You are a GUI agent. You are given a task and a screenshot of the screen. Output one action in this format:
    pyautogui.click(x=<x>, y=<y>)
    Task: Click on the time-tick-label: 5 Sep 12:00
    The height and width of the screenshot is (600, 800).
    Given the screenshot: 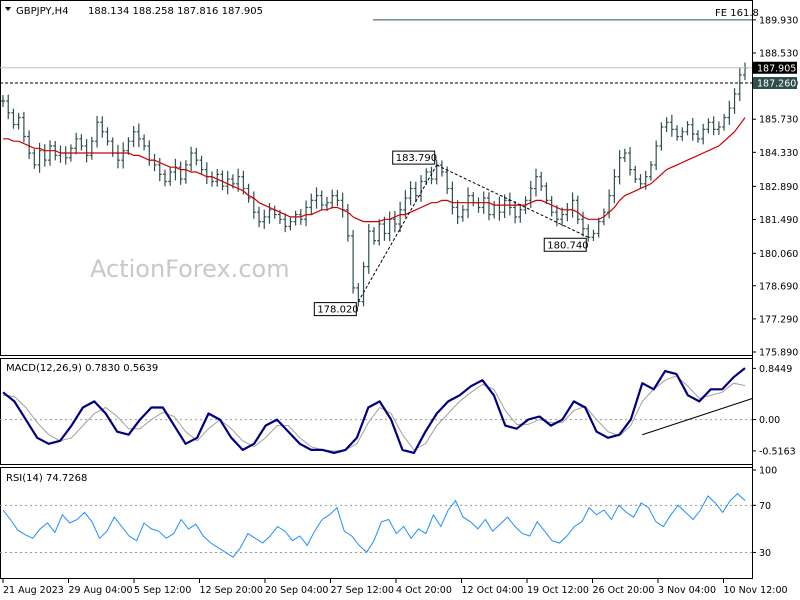 What is the action you would take?
    pyautogui.click(x=162, y=590)
    